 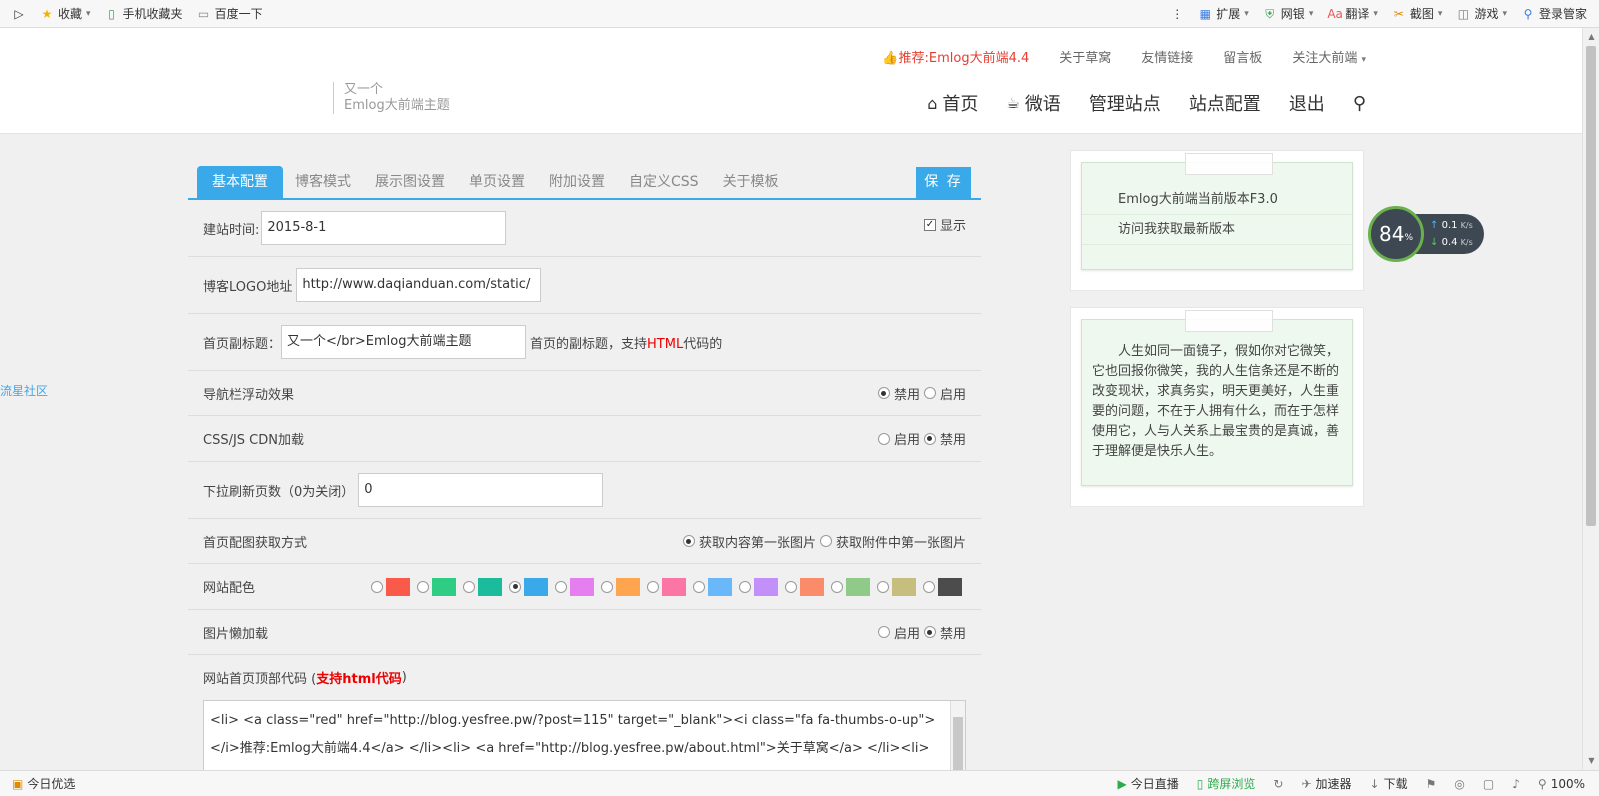 What do you see at coordinates (883, 438) in the screenshot?
I see `cdn-enable-radio` at bounding box center [883, 438].